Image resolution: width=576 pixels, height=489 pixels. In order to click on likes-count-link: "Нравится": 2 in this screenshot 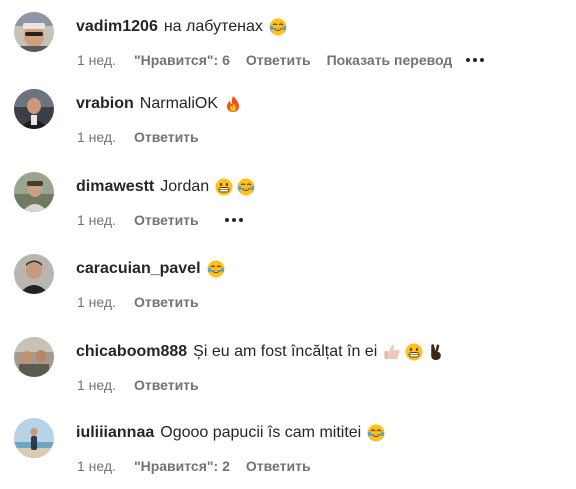, I will do `click(182, 466)`.